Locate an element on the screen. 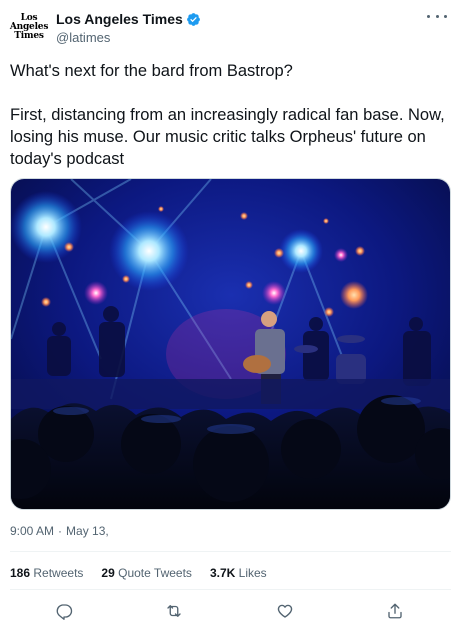  author-handle: @latimes is located at coordinates (83, 37).